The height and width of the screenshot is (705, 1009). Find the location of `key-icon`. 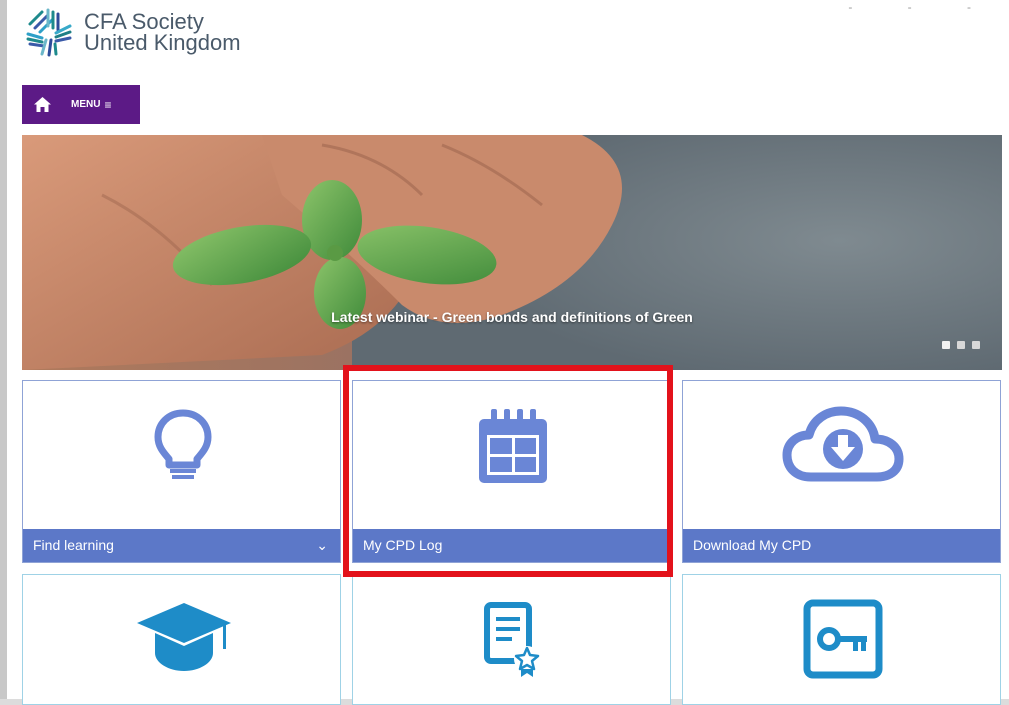

key-icon is located at coordinates (843, 639).